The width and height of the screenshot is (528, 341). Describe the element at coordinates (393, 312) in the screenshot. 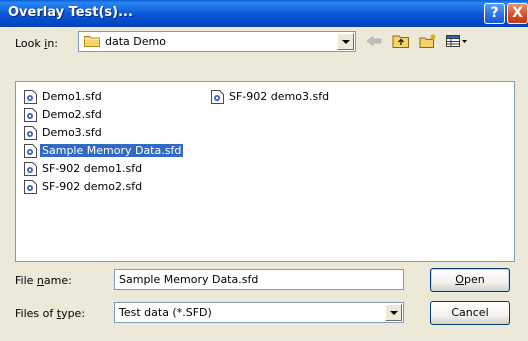

I see `file-type-dropdown-button` at that location.